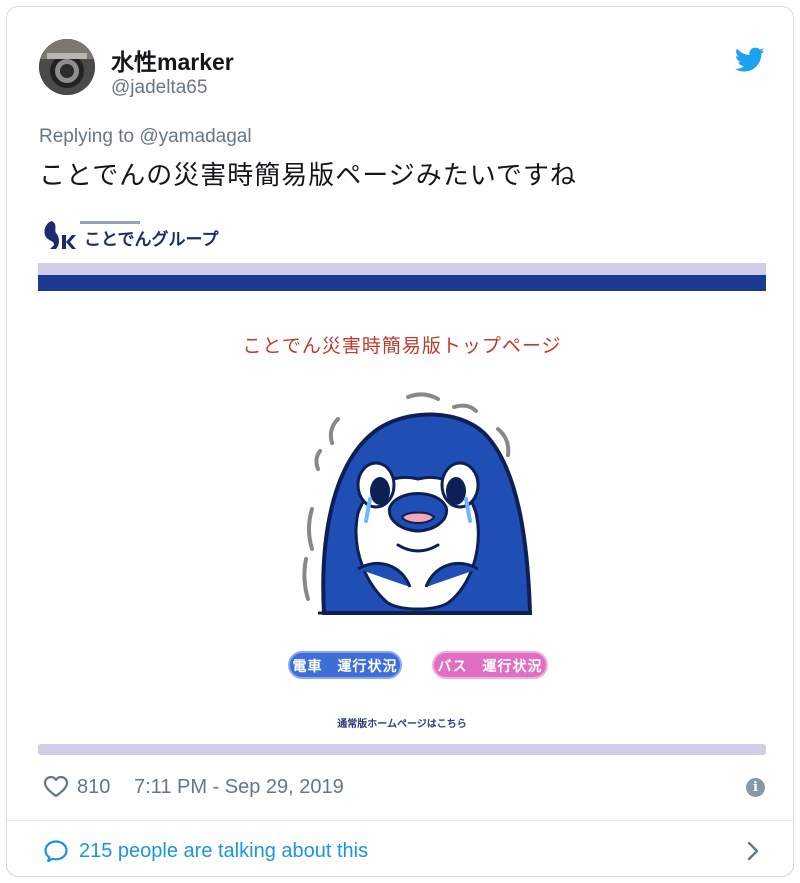  I want to click on divider, so click(401, 820).